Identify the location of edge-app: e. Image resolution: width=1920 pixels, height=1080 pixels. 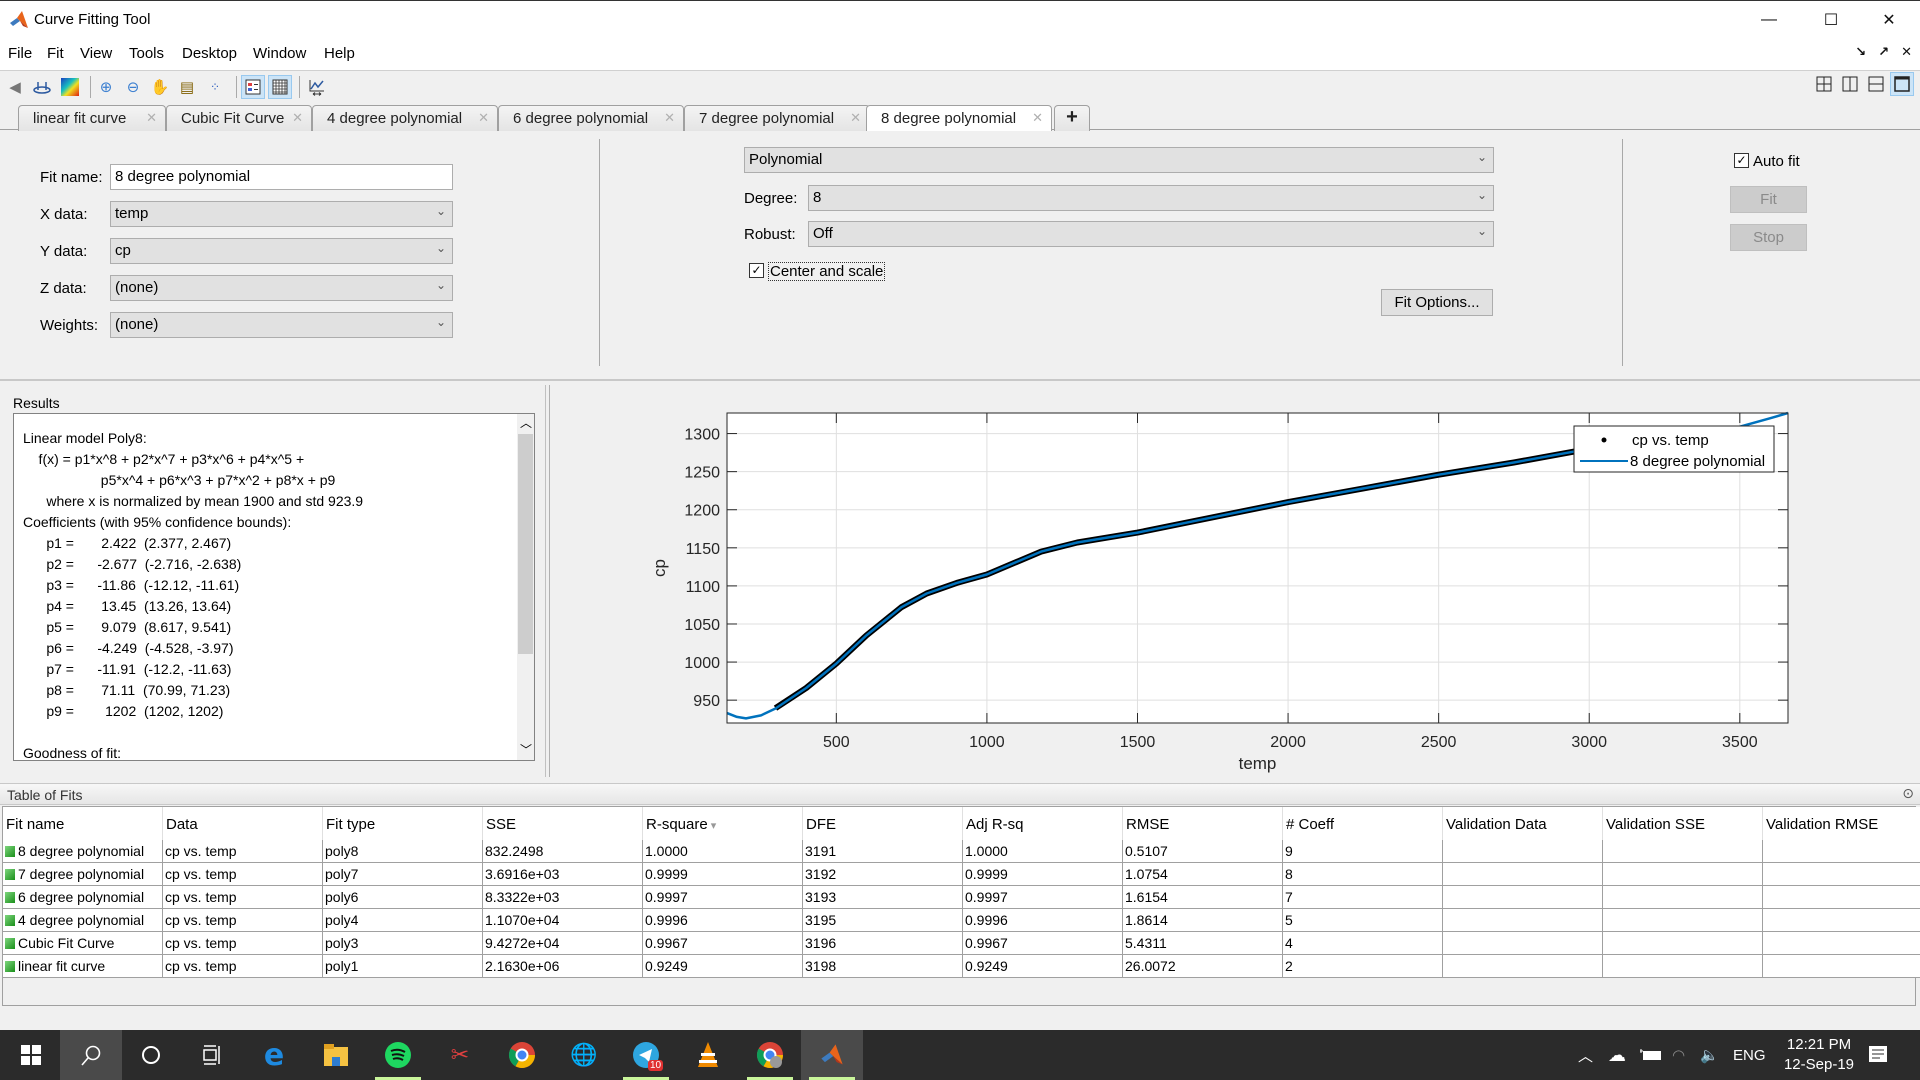
(274, 1055).